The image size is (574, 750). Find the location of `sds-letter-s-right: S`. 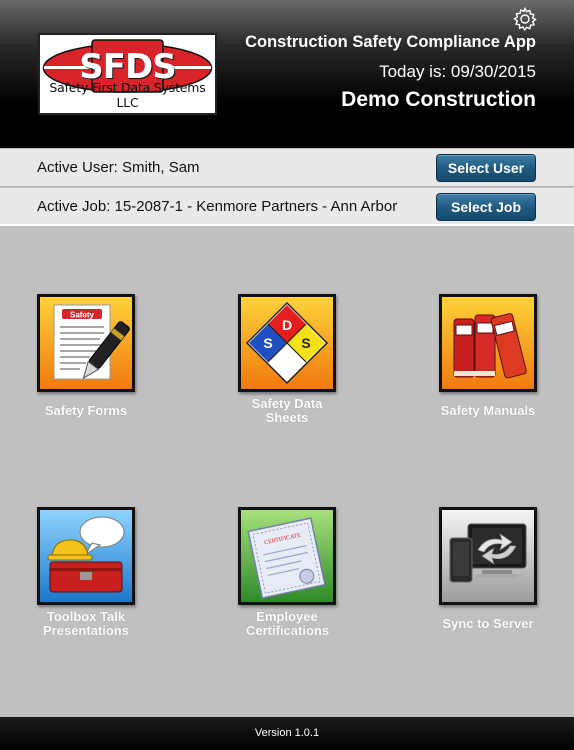

sds-letter-s-right: S is located at coordinates (305, 343).